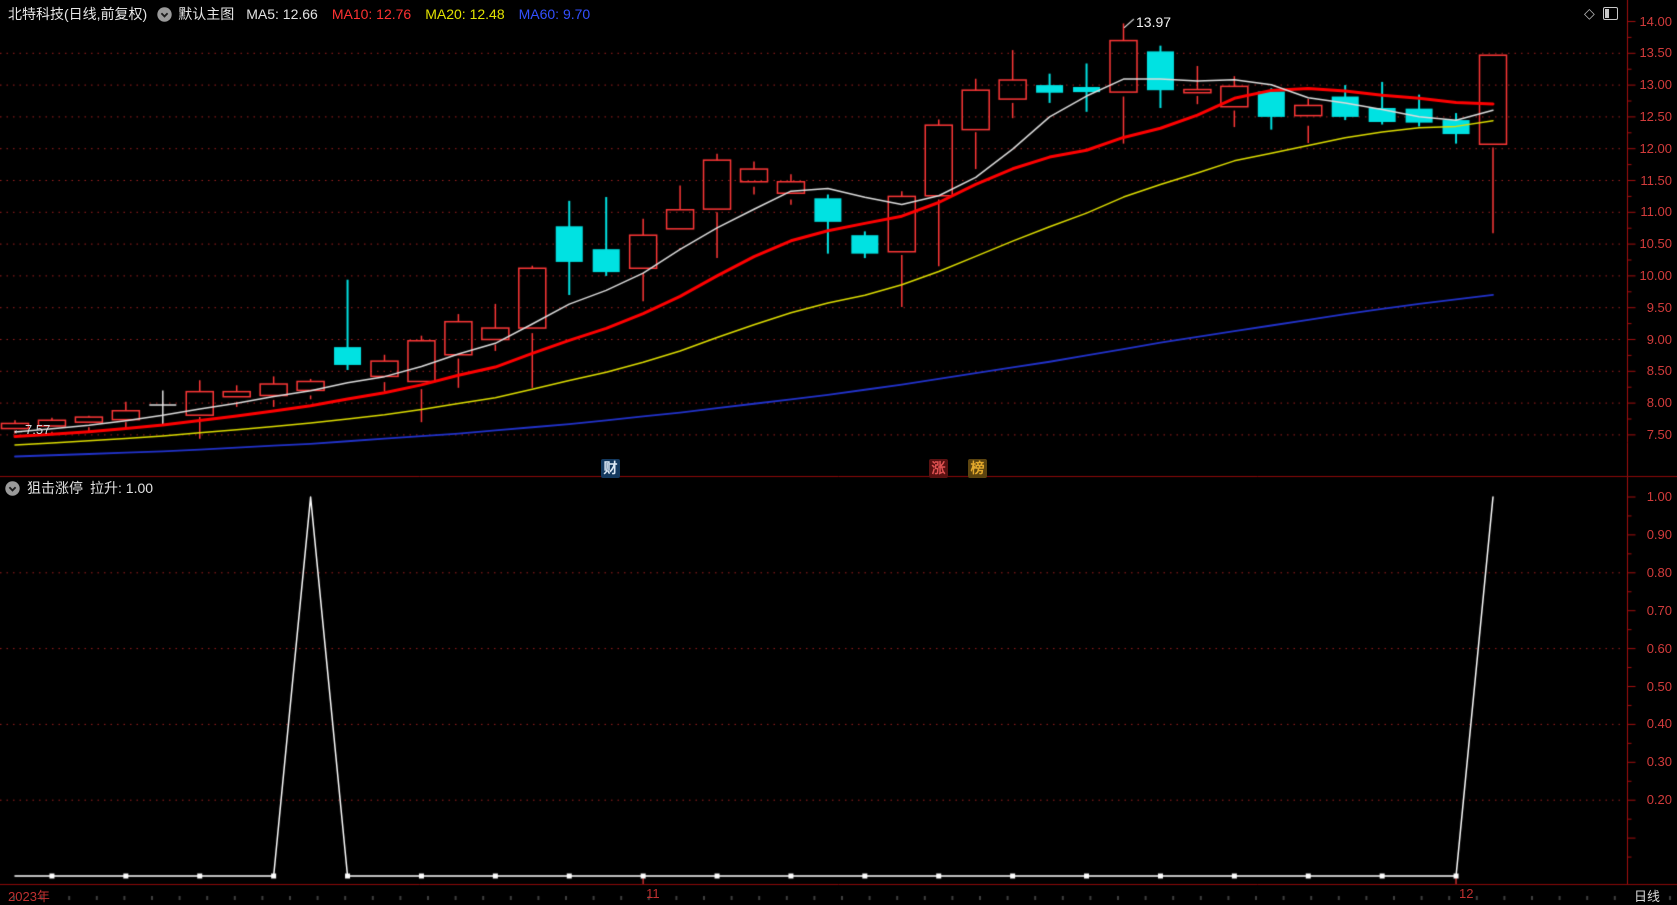  What do you see at coordinates (206, 14) in the screenshot?
I see `main-layout-selector: 默认主图` at bounding box center [206, 14].